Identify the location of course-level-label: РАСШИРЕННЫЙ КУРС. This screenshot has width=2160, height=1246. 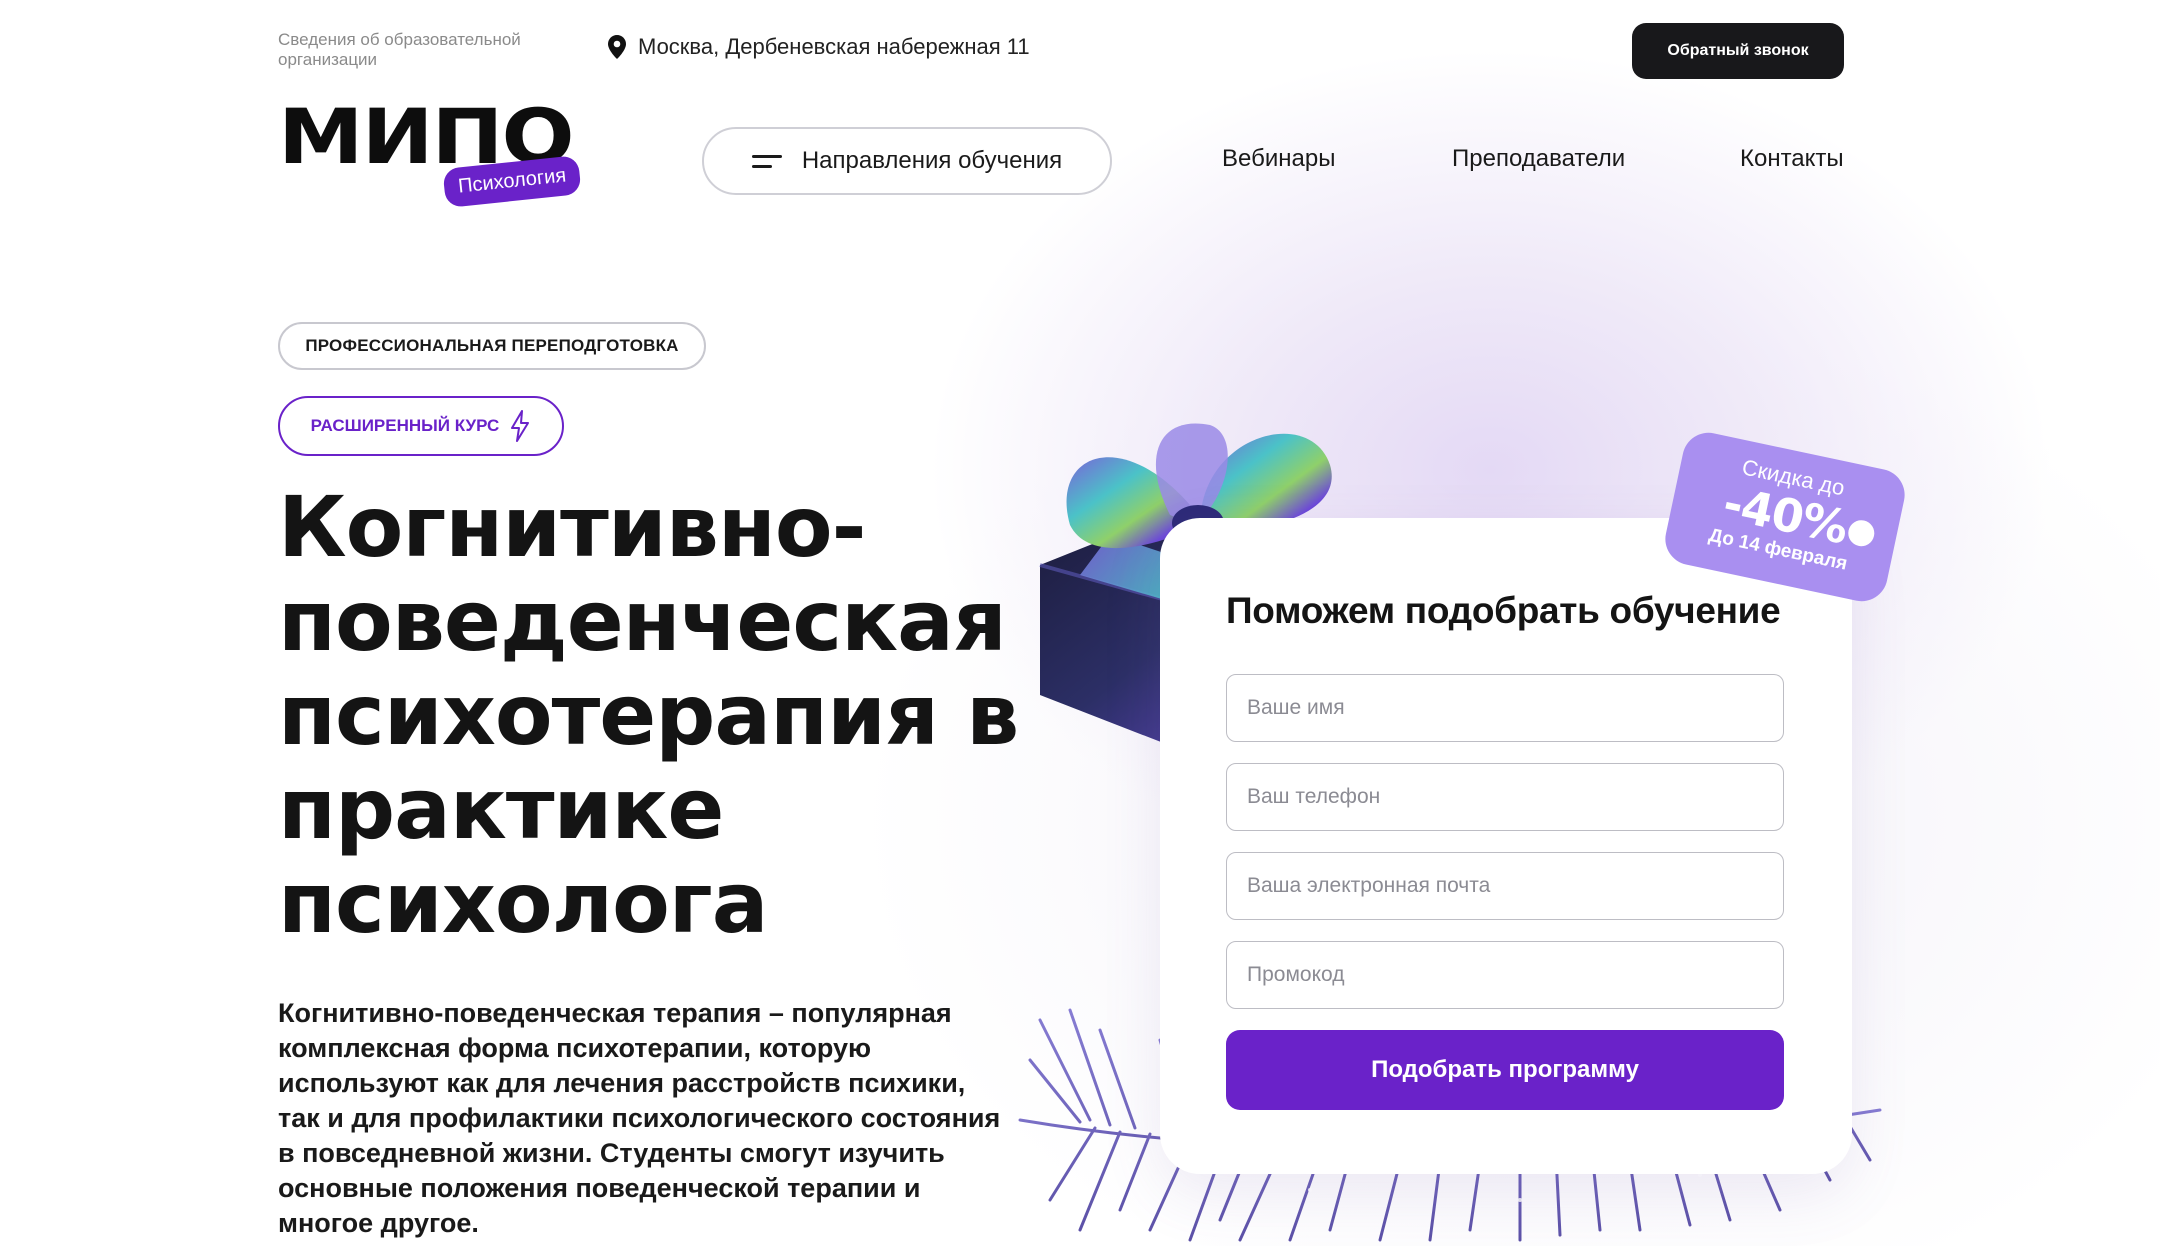
(405, 425).